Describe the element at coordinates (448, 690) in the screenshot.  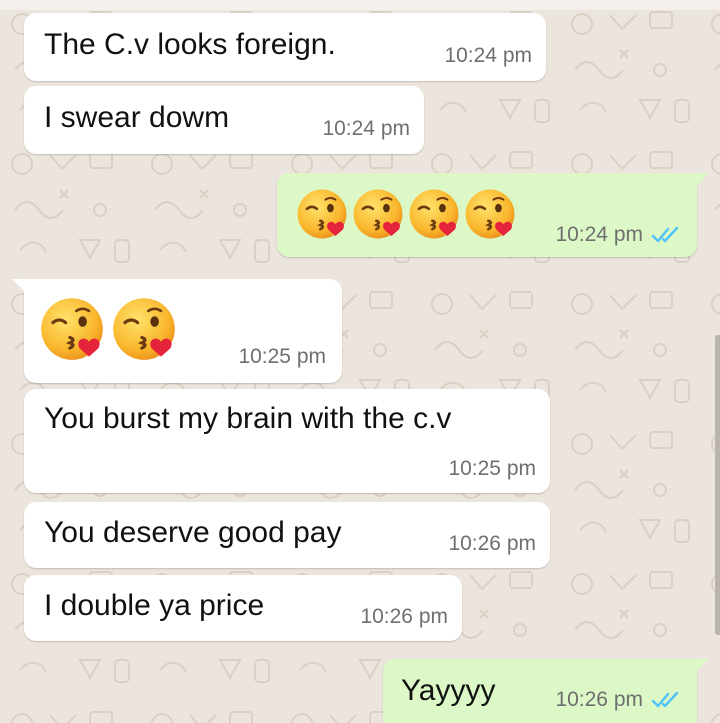
I see `message-text: Yayyyy` at that location.